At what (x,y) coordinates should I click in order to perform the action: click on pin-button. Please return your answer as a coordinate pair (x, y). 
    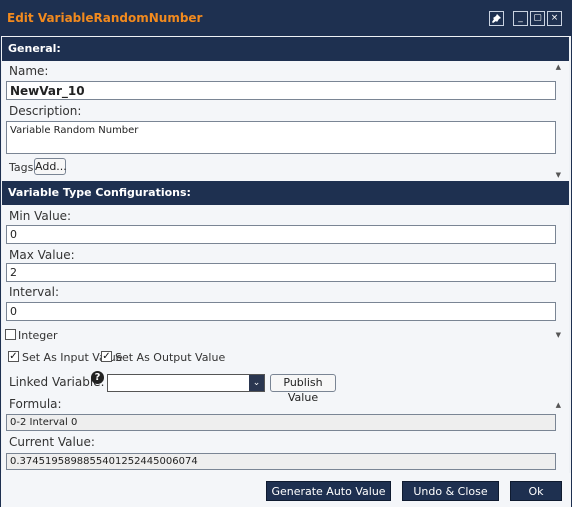
    Looking at the image, I should click on (496, 18).